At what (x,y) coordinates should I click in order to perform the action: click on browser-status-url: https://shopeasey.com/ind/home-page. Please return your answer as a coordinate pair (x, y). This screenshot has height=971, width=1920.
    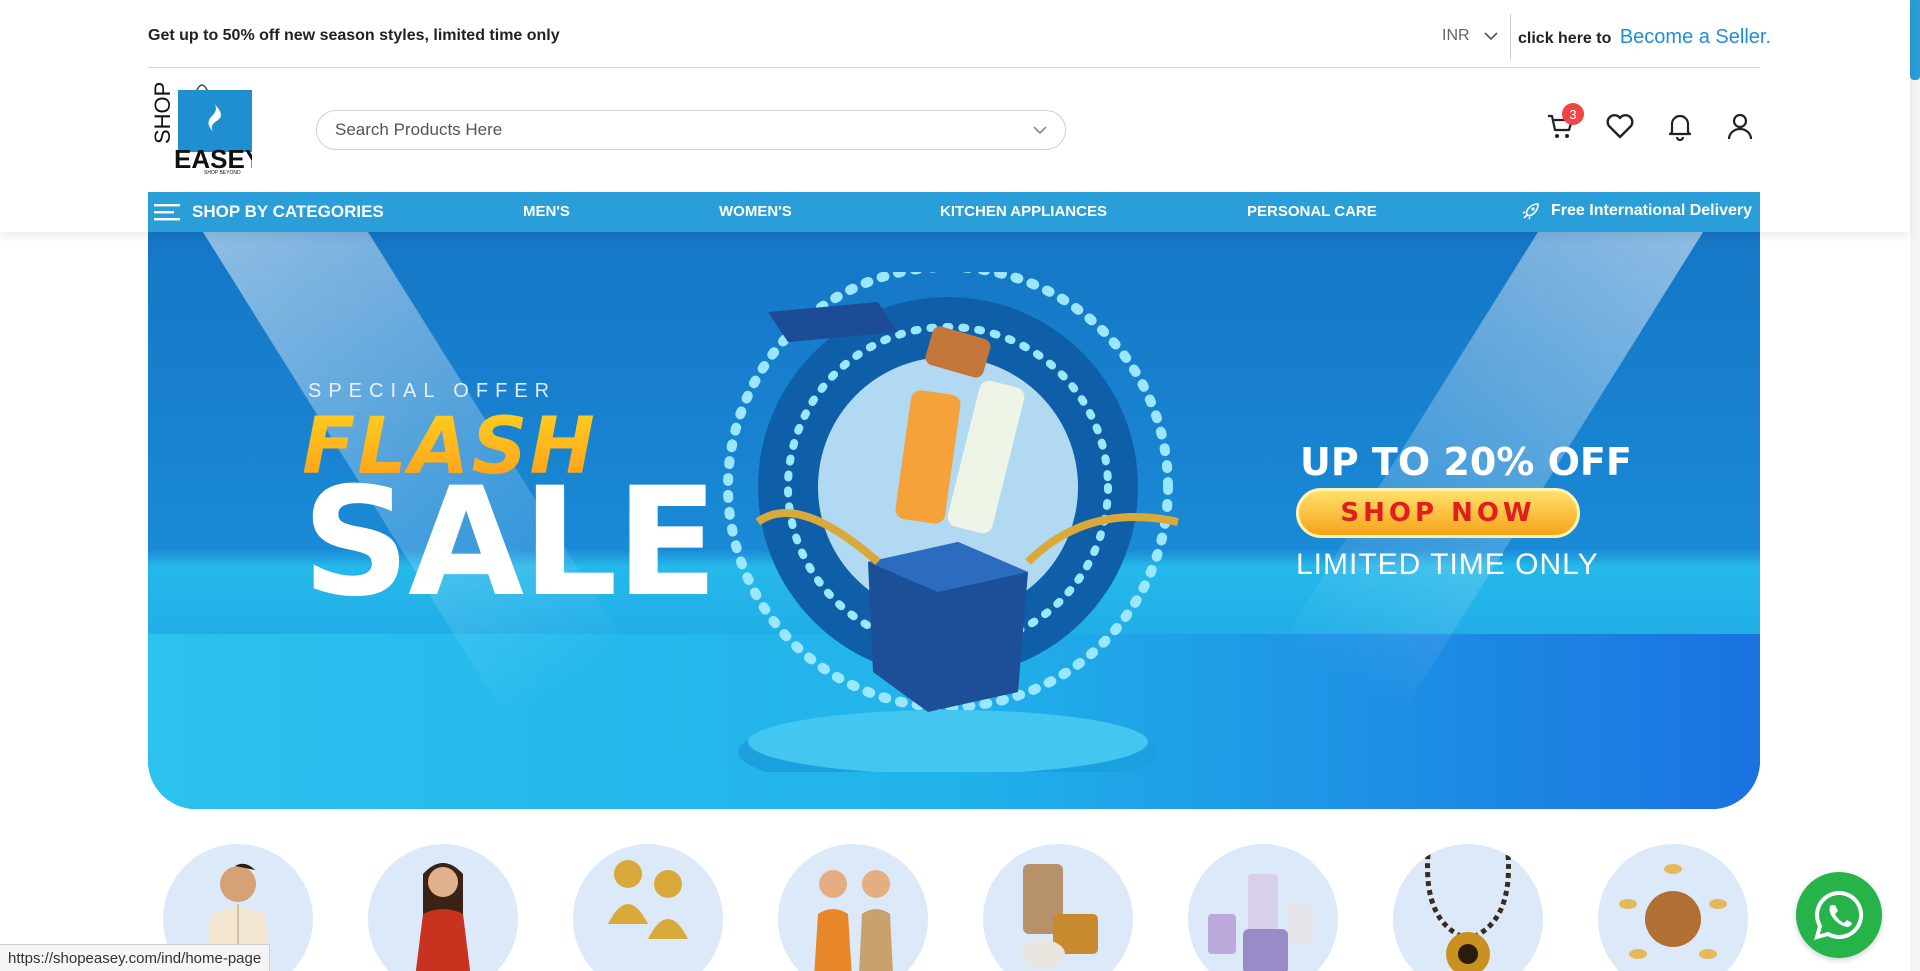
    Looking at the image, I should click on (135, 957).